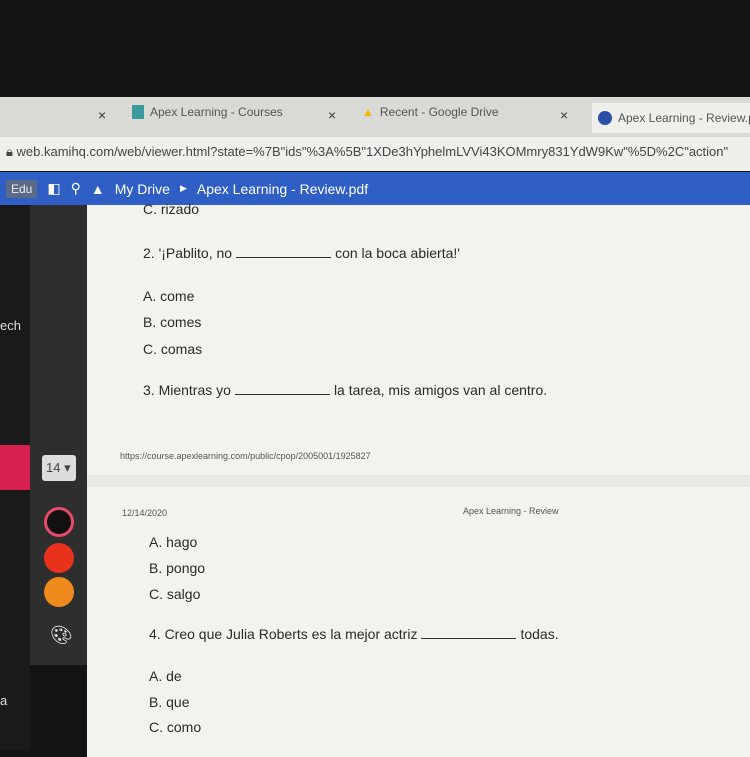 The width and height of the screenshot is (750, 757). Describe the element at coordinates (173, 542) in the screenshot. I see `option: A. hago` at that location.